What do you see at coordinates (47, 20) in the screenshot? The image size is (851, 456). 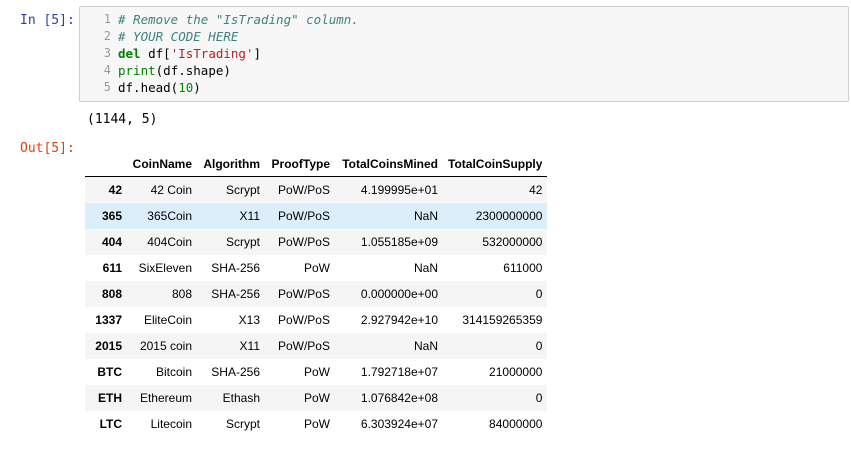 I see `input-prompt: In [5]:` at bounding box center [47, 20].